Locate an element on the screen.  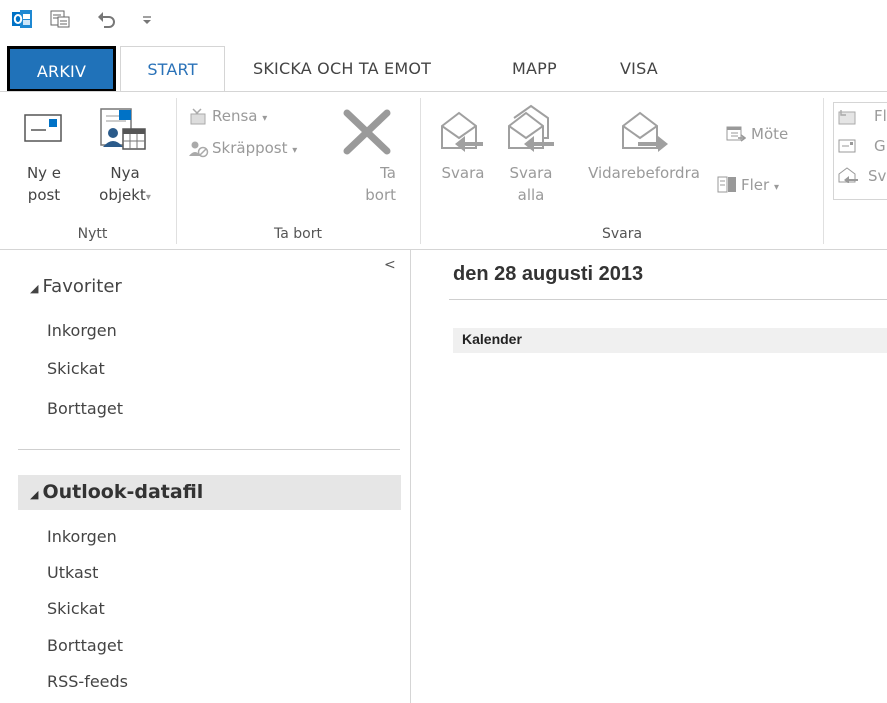
meeting-button: Möte is located at coordinates (769, 134).